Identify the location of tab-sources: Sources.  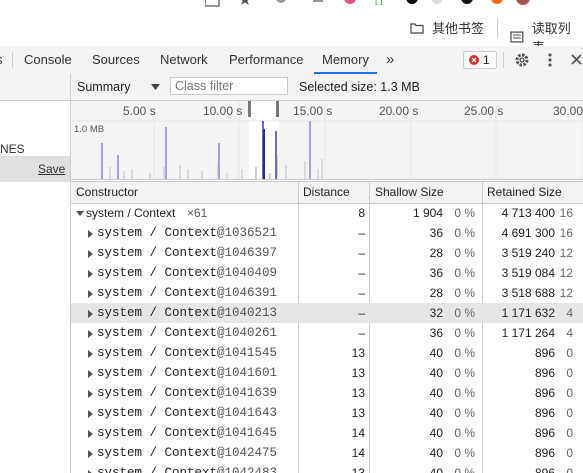
(116, 60).